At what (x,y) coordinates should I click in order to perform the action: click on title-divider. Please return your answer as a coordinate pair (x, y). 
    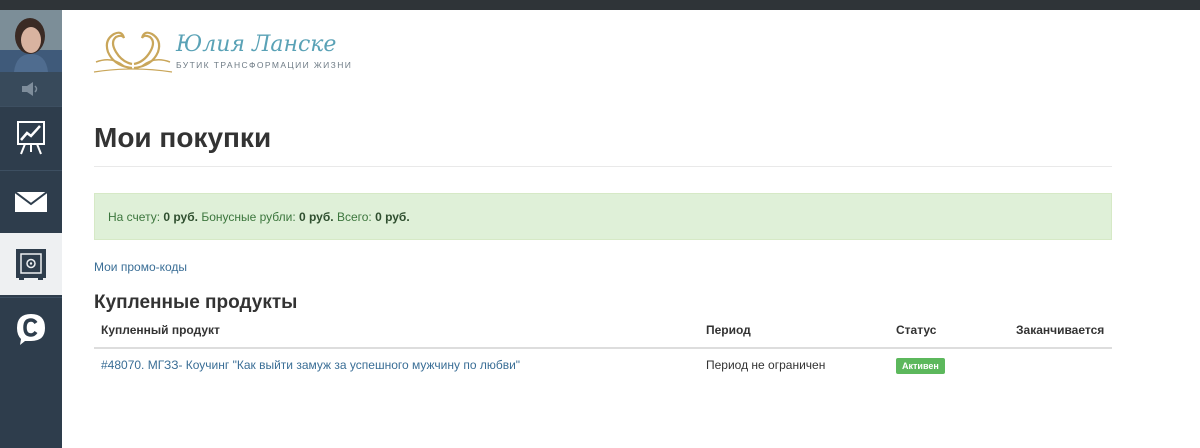
    Looking at the image, I should click on (603, 166).